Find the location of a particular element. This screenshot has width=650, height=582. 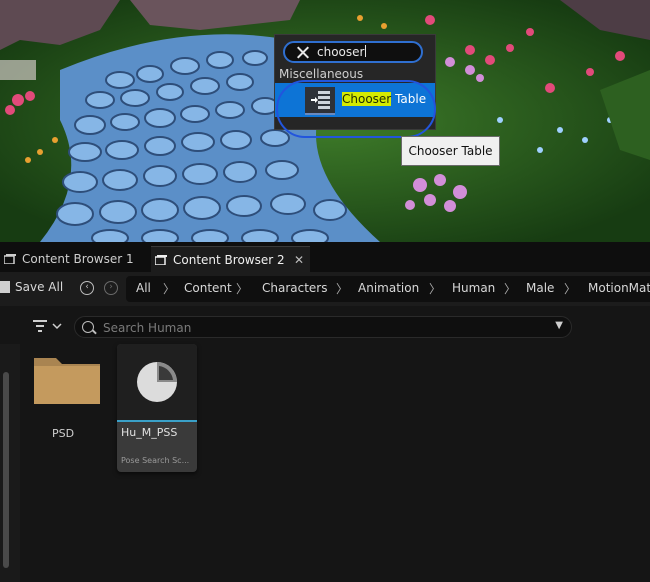

tab-content-browser-1: Content Browser 1 is located at coordinates (74, 259).